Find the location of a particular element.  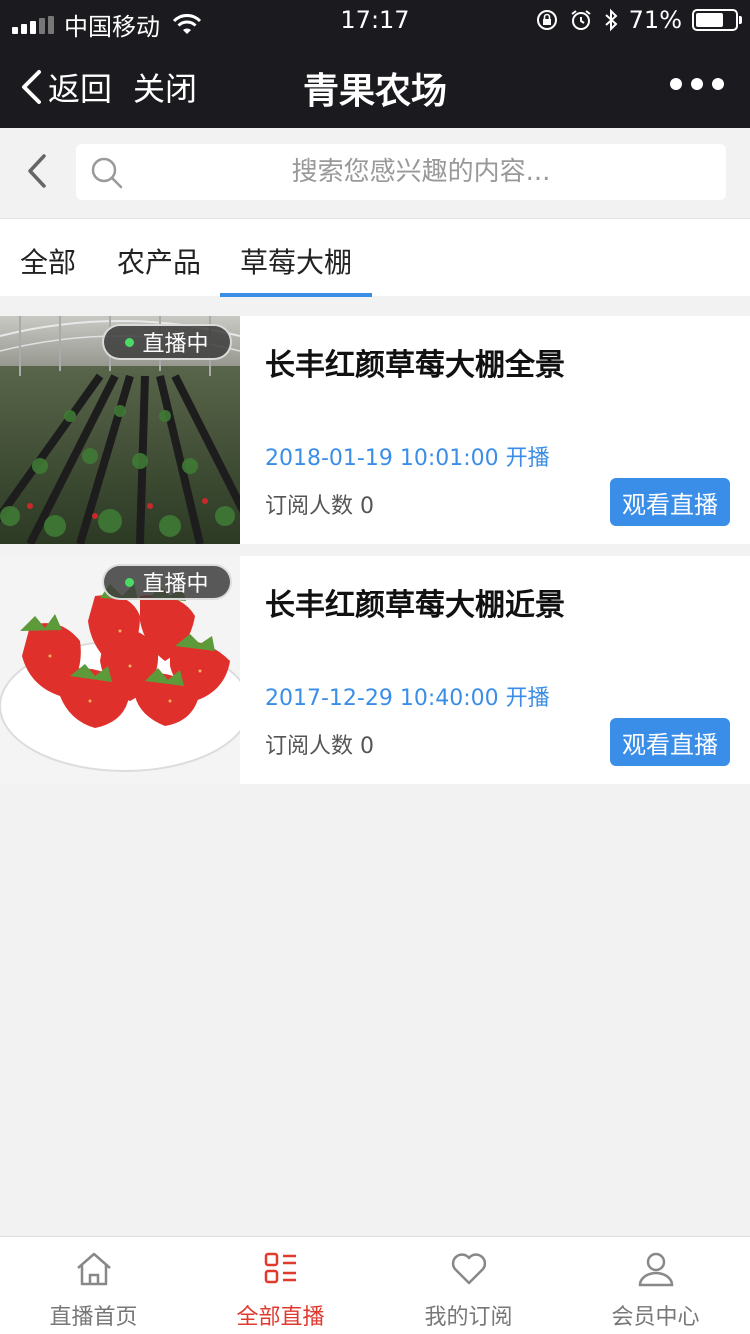

battery-icon is located at coordinates (717, 20).